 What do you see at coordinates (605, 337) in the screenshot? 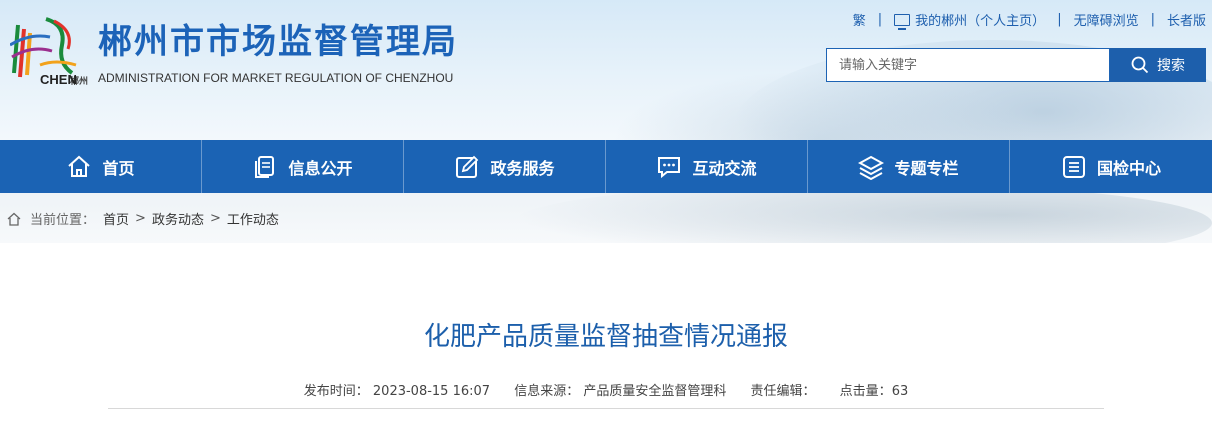
I see `article-title: 化肥产品质量监督抽查情况通报` at bounding box center [605, 337].